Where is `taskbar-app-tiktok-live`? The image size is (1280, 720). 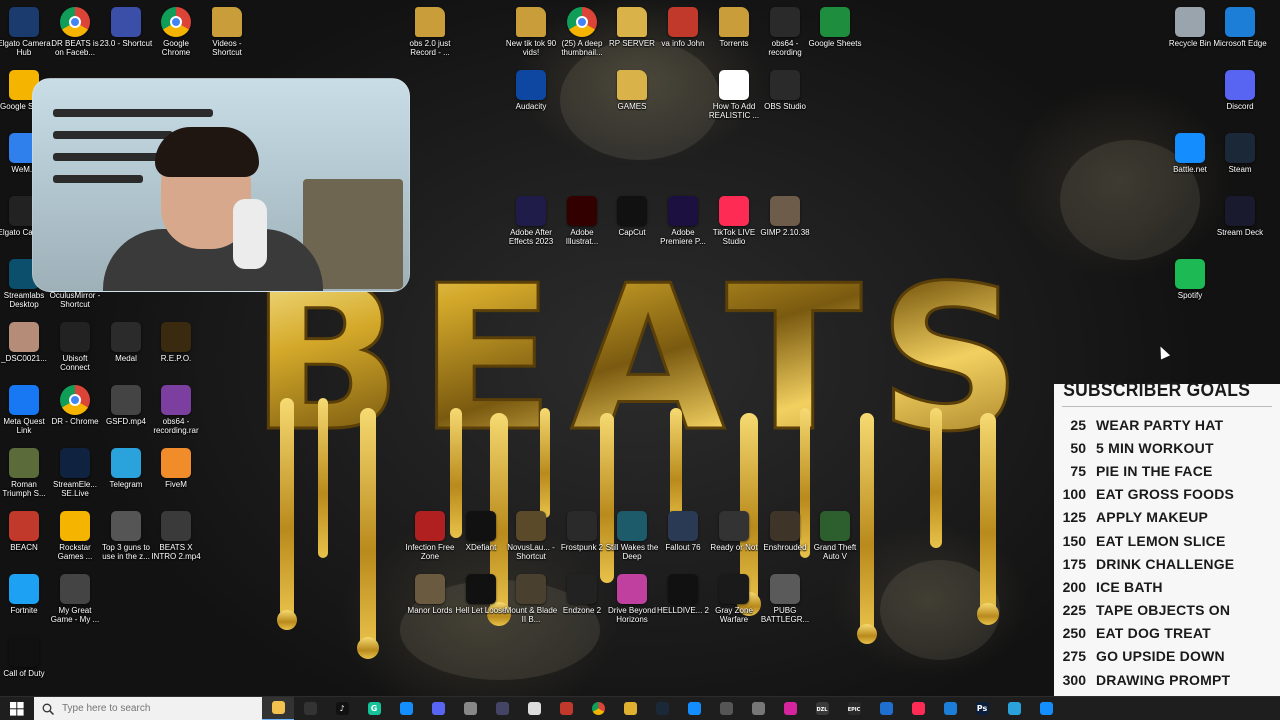 taskbar-app-tiktok-live is located at coordinates (918, 708).